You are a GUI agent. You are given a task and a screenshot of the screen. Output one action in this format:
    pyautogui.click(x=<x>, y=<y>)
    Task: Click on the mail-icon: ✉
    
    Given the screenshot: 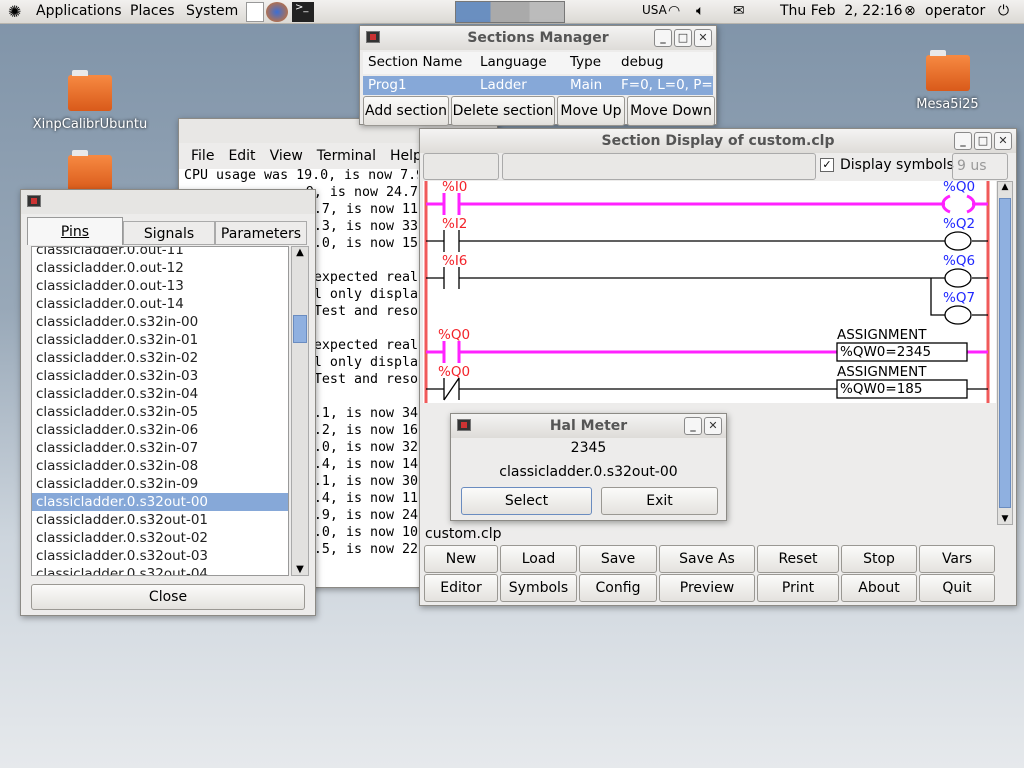 What is the action you would take?
    pyautogui.click(x=739, y=11)
    